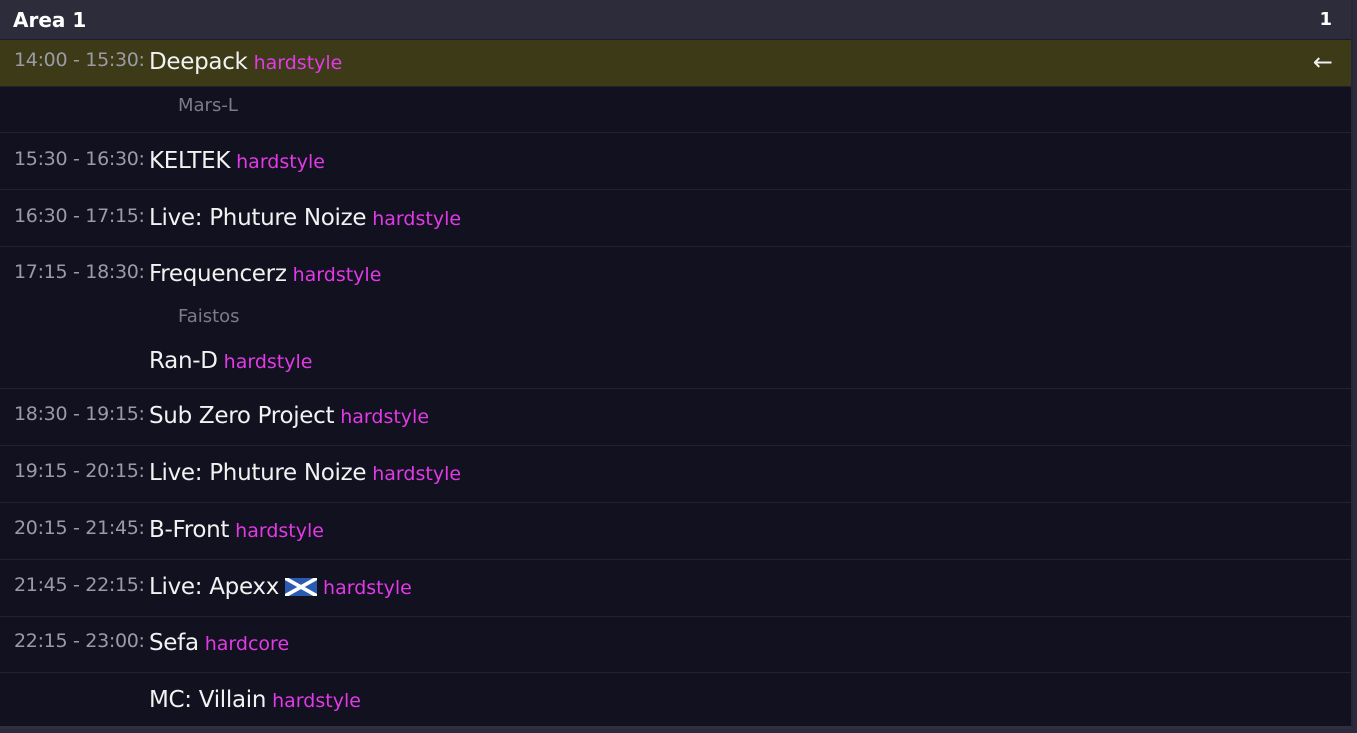 The image size is (1357, 733). What do you see at coordinates (675, 110) in the screenshot?
I see `slot-sub-row: Mars-L` at bounding box center [675, 110].